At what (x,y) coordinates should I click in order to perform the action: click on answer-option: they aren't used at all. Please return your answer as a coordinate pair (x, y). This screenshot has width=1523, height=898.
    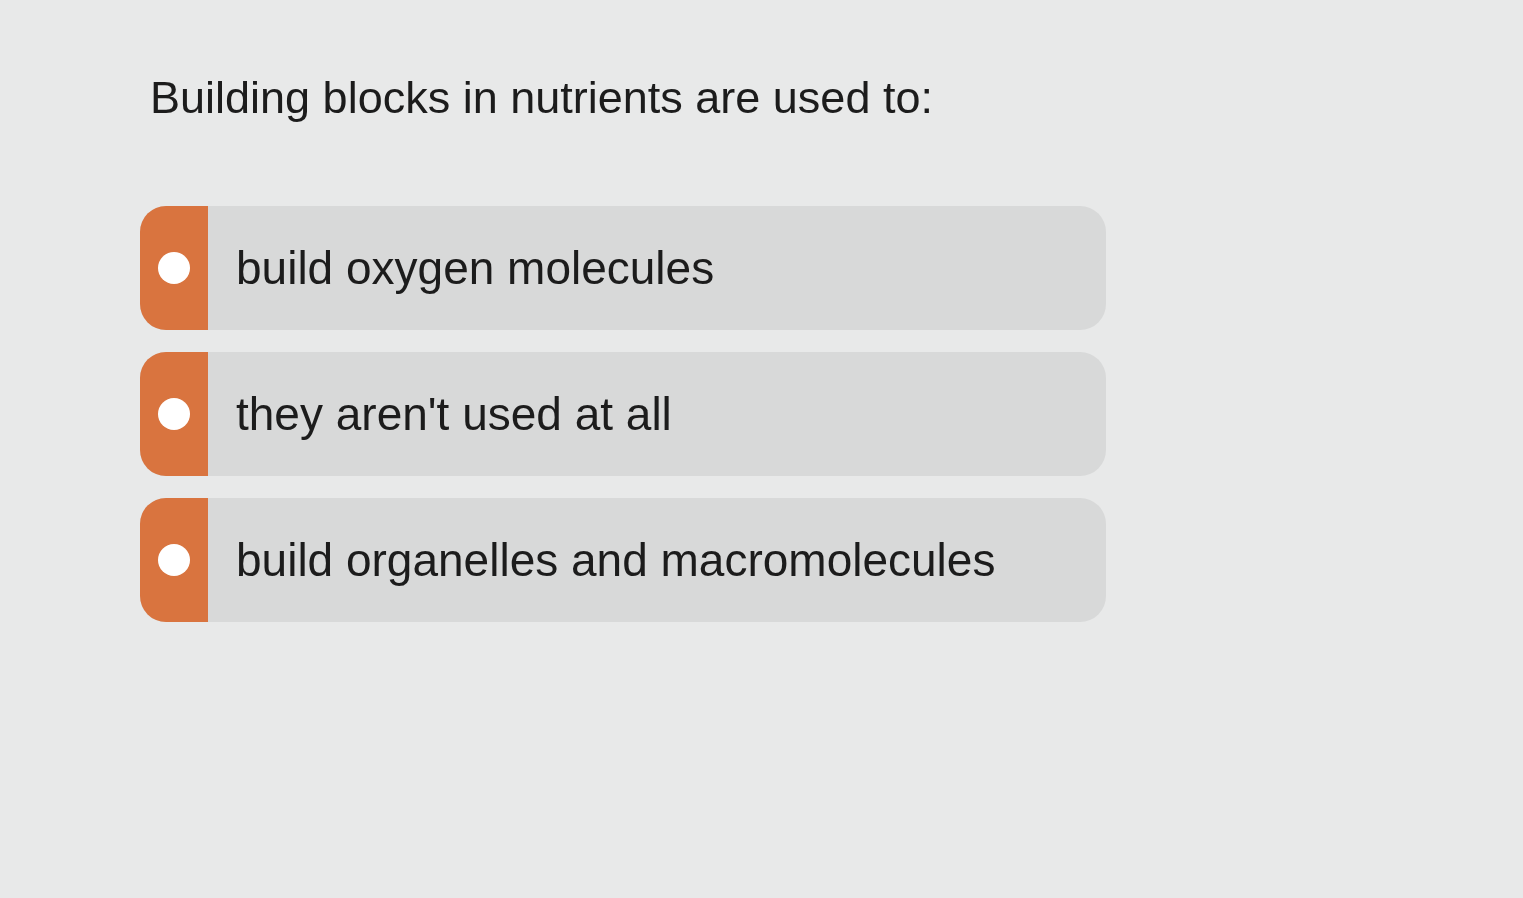
    Looking at the image, I should click on (623, 414).